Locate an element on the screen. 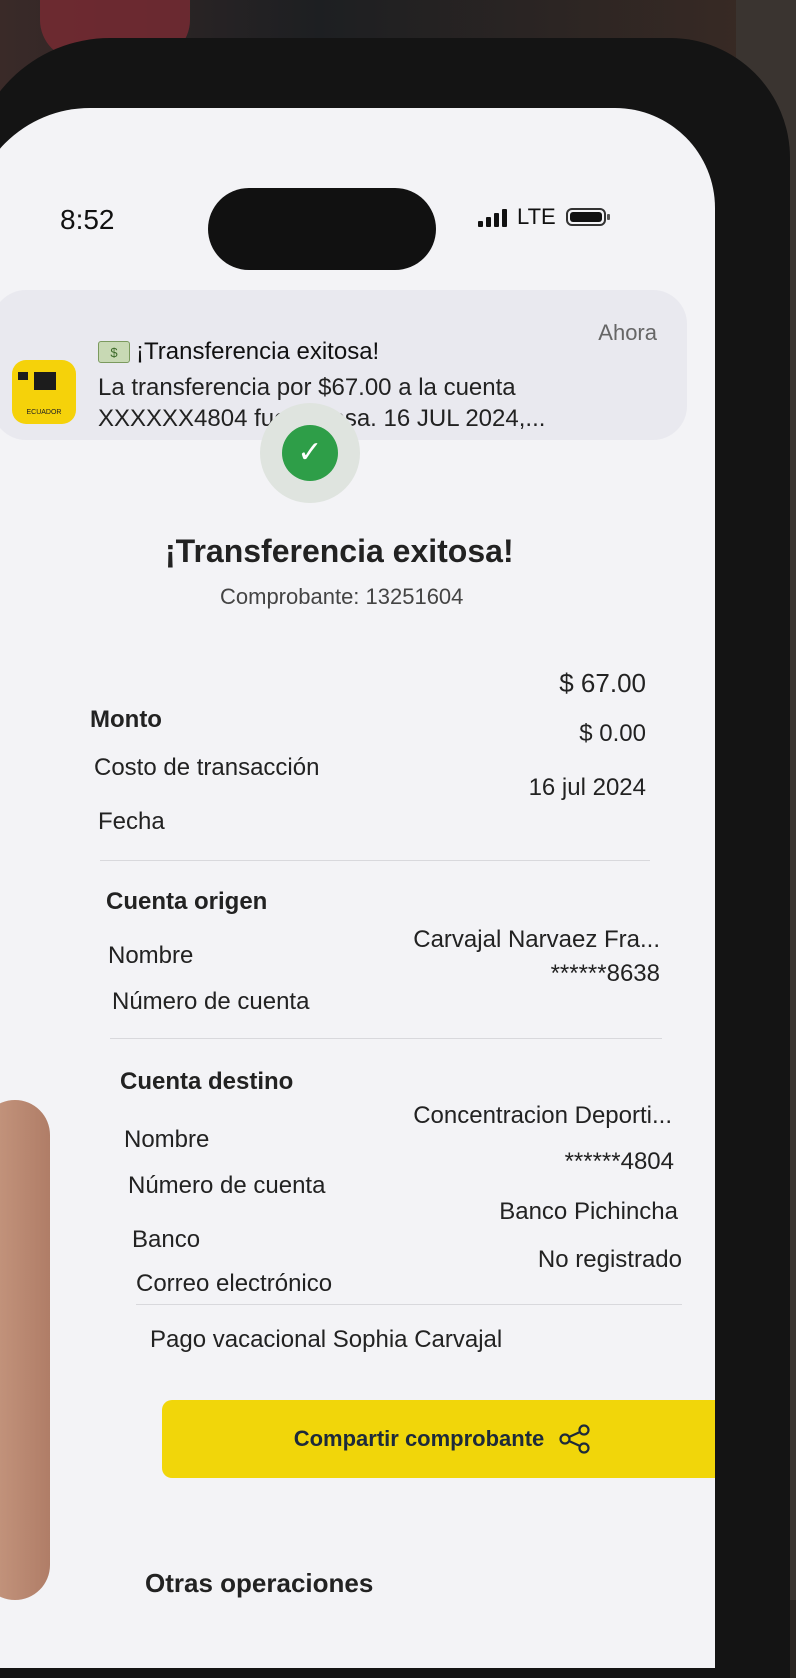 The height and width of the screenshot is (1678, 796). signal-icon is located at coordinates (492, 217).